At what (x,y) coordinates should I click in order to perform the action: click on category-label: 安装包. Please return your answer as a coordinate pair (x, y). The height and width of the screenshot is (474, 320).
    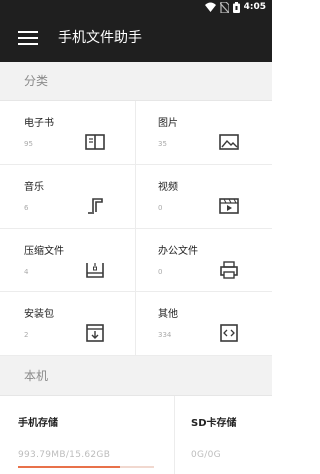
    Looking at the image, I should click on (39, 315).